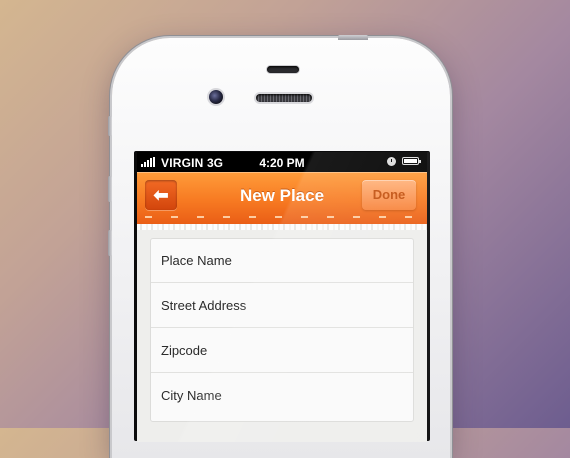 The height and width of the screenshot is (458, 570). Describe the element at coordinates (282, 306) in the screenshot. I see `street-address-field: Street Address` at that location.